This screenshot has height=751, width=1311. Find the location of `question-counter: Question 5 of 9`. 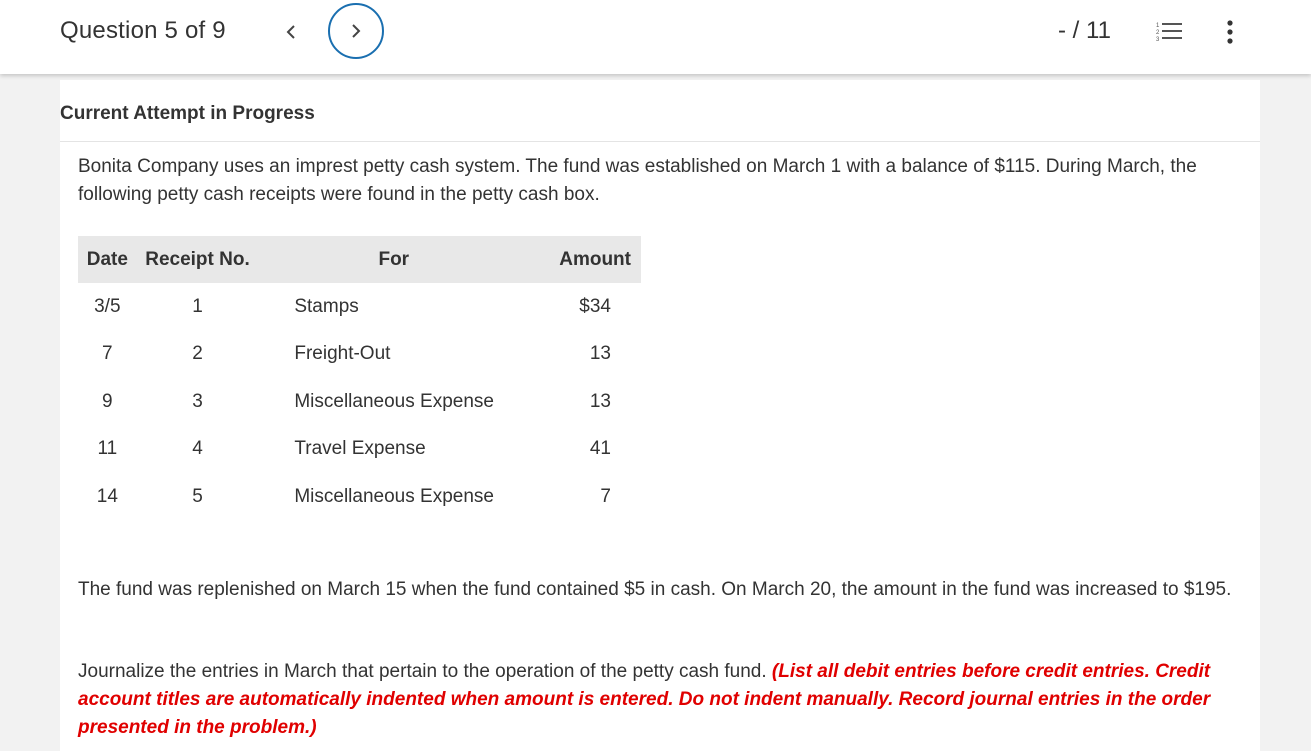

question-counter: Question 5 of 9 is located at coordinates (143, 30).